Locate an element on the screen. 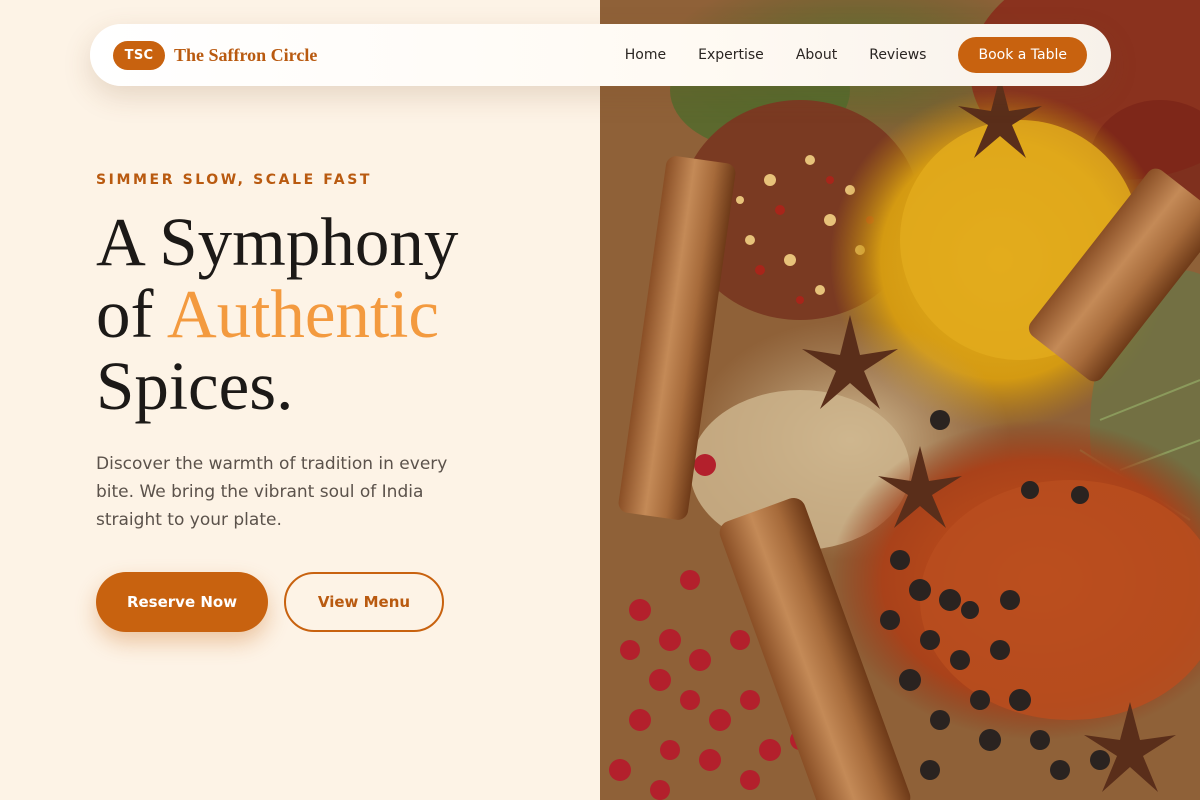 The width and height of the screenshot is (1200, 800). nav-link-about: About is located at coordinates (816, 55).